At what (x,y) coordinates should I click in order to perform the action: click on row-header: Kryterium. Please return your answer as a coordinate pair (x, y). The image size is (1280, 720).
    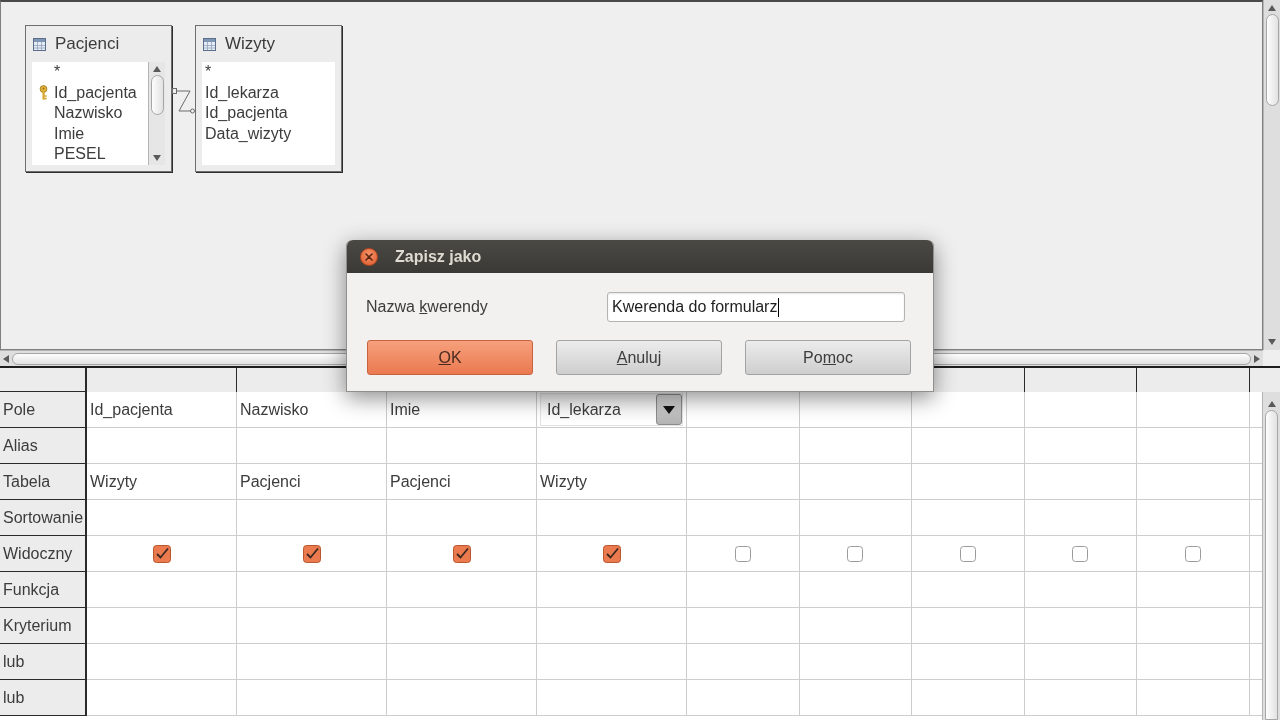
    Looking at the image, I should click on (43, 626).